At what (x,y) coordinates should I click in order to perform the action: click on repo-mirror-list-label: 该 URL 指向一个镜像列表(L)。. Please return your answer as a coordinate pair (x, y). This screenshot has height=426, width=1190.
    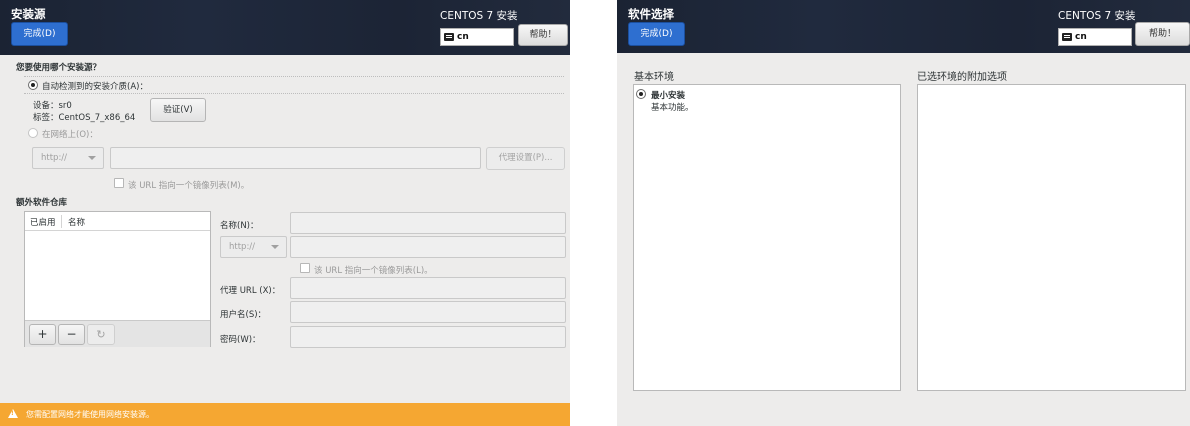
    Looking at the image, I should click on (373, 270).